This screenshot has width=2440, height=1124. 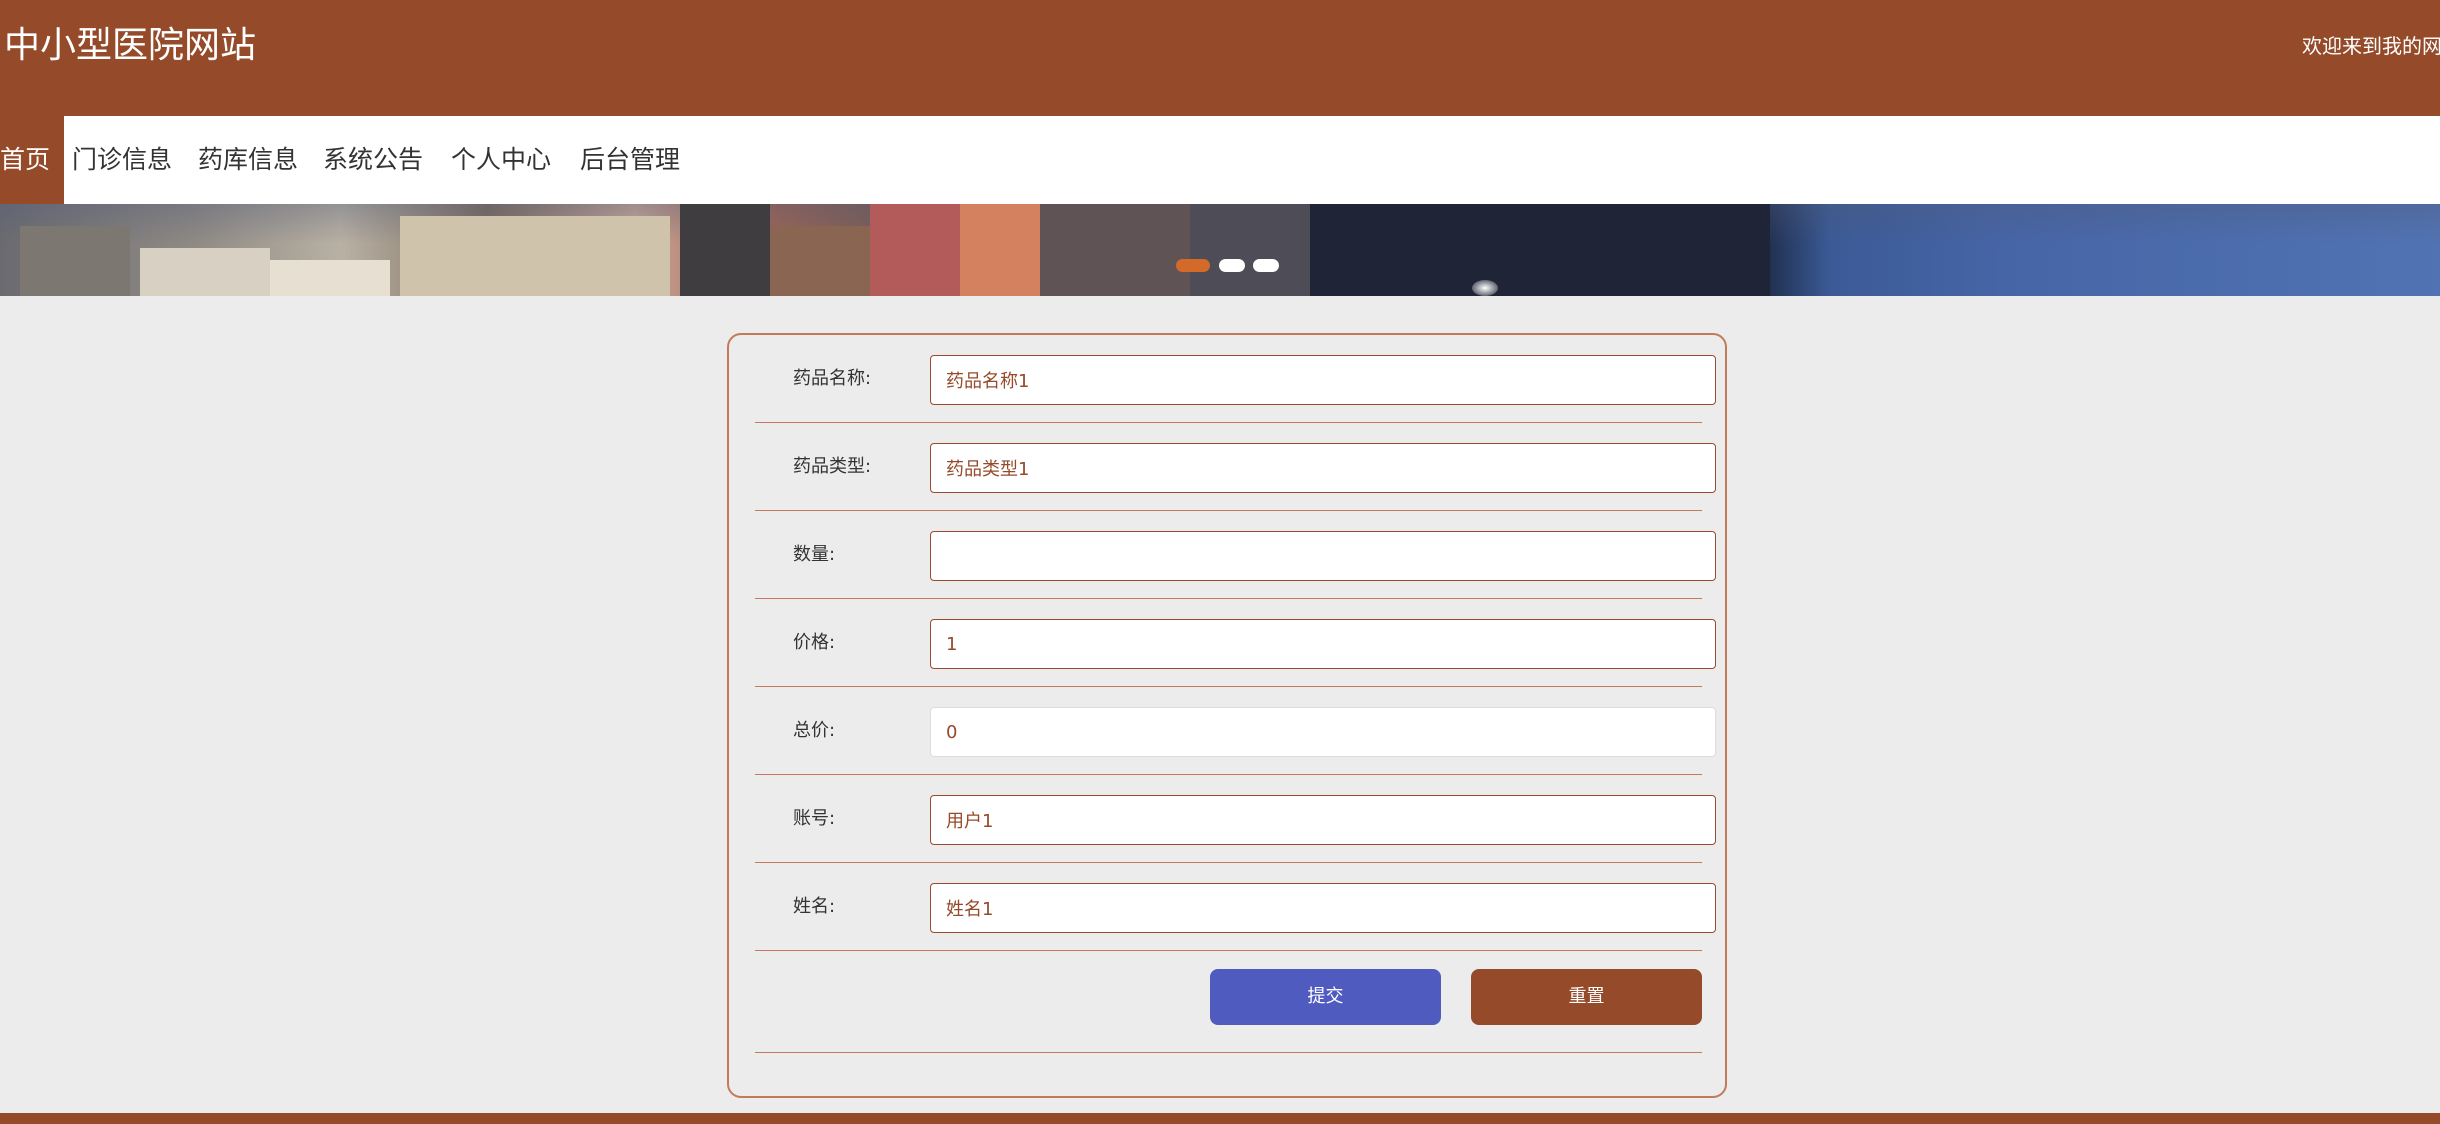 I want to click on drug-name-label: 药品名称:, so click(x=832, y=378).